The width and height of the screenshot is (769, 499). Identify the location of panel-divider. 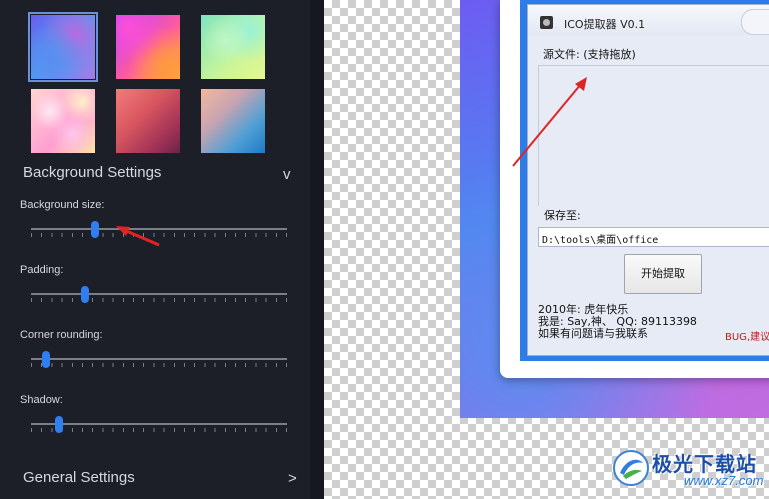
(317, 249).